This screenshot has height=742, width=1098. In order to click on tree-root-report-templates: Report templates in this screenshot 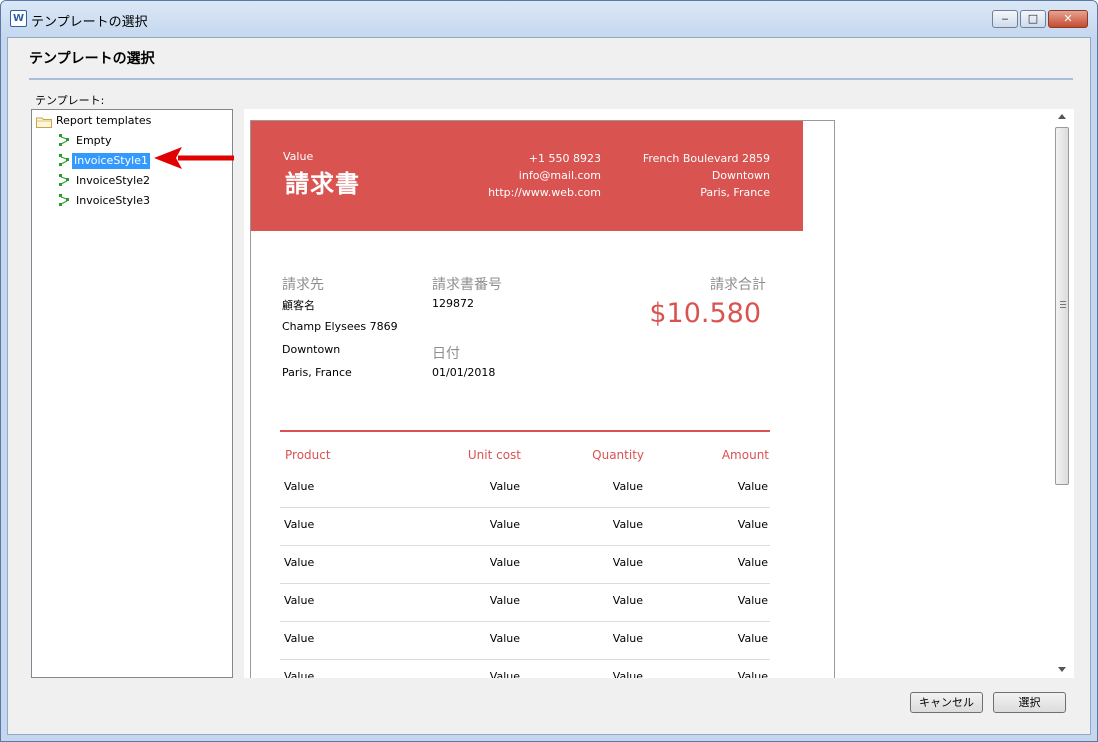, I will do `click(127, 121)`.